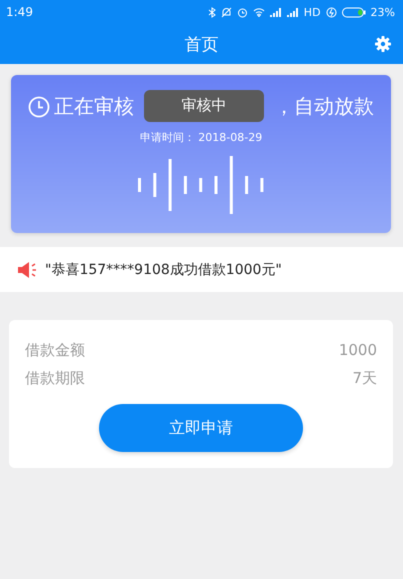 The width and height of the screenshot is (403, 579). What do you see at coordinates (55, 350) in the screenshot?
I see `field-label: 借款金额` at bounding box center [55, 350].